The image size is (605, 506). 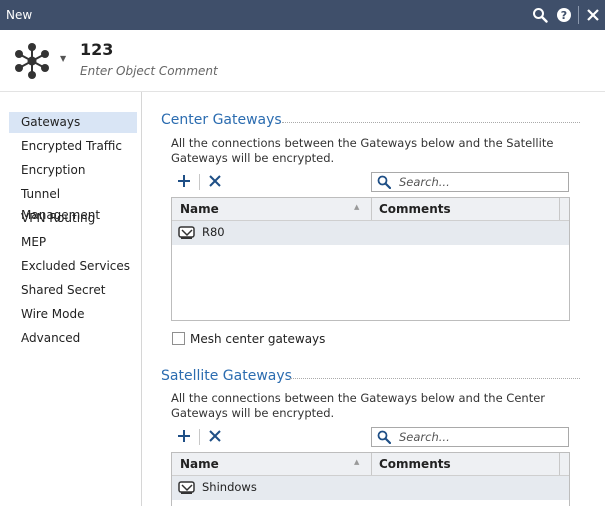 I want to click on add-center-gateway-button, so click(x=184, y=182).